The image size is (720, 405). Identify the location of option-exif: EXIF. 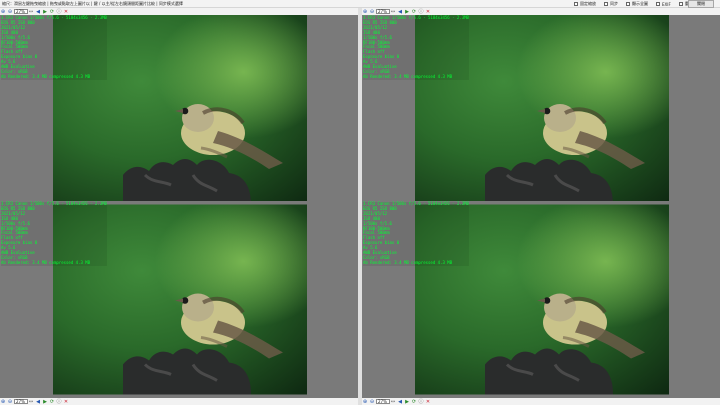
(663, 4).